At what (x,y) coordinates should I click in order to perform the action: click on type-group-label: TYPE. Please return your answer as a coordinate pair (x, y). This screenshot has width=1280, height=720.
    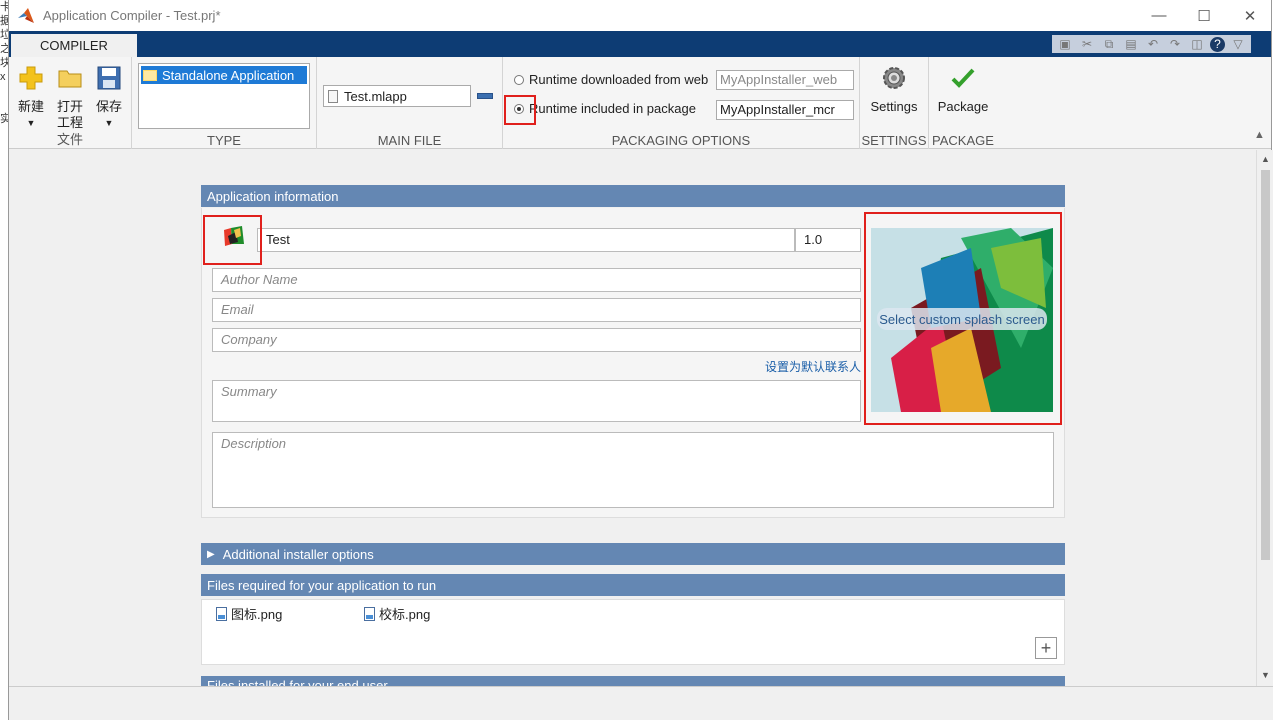
    Looking at the image, I should click on (224, 140).